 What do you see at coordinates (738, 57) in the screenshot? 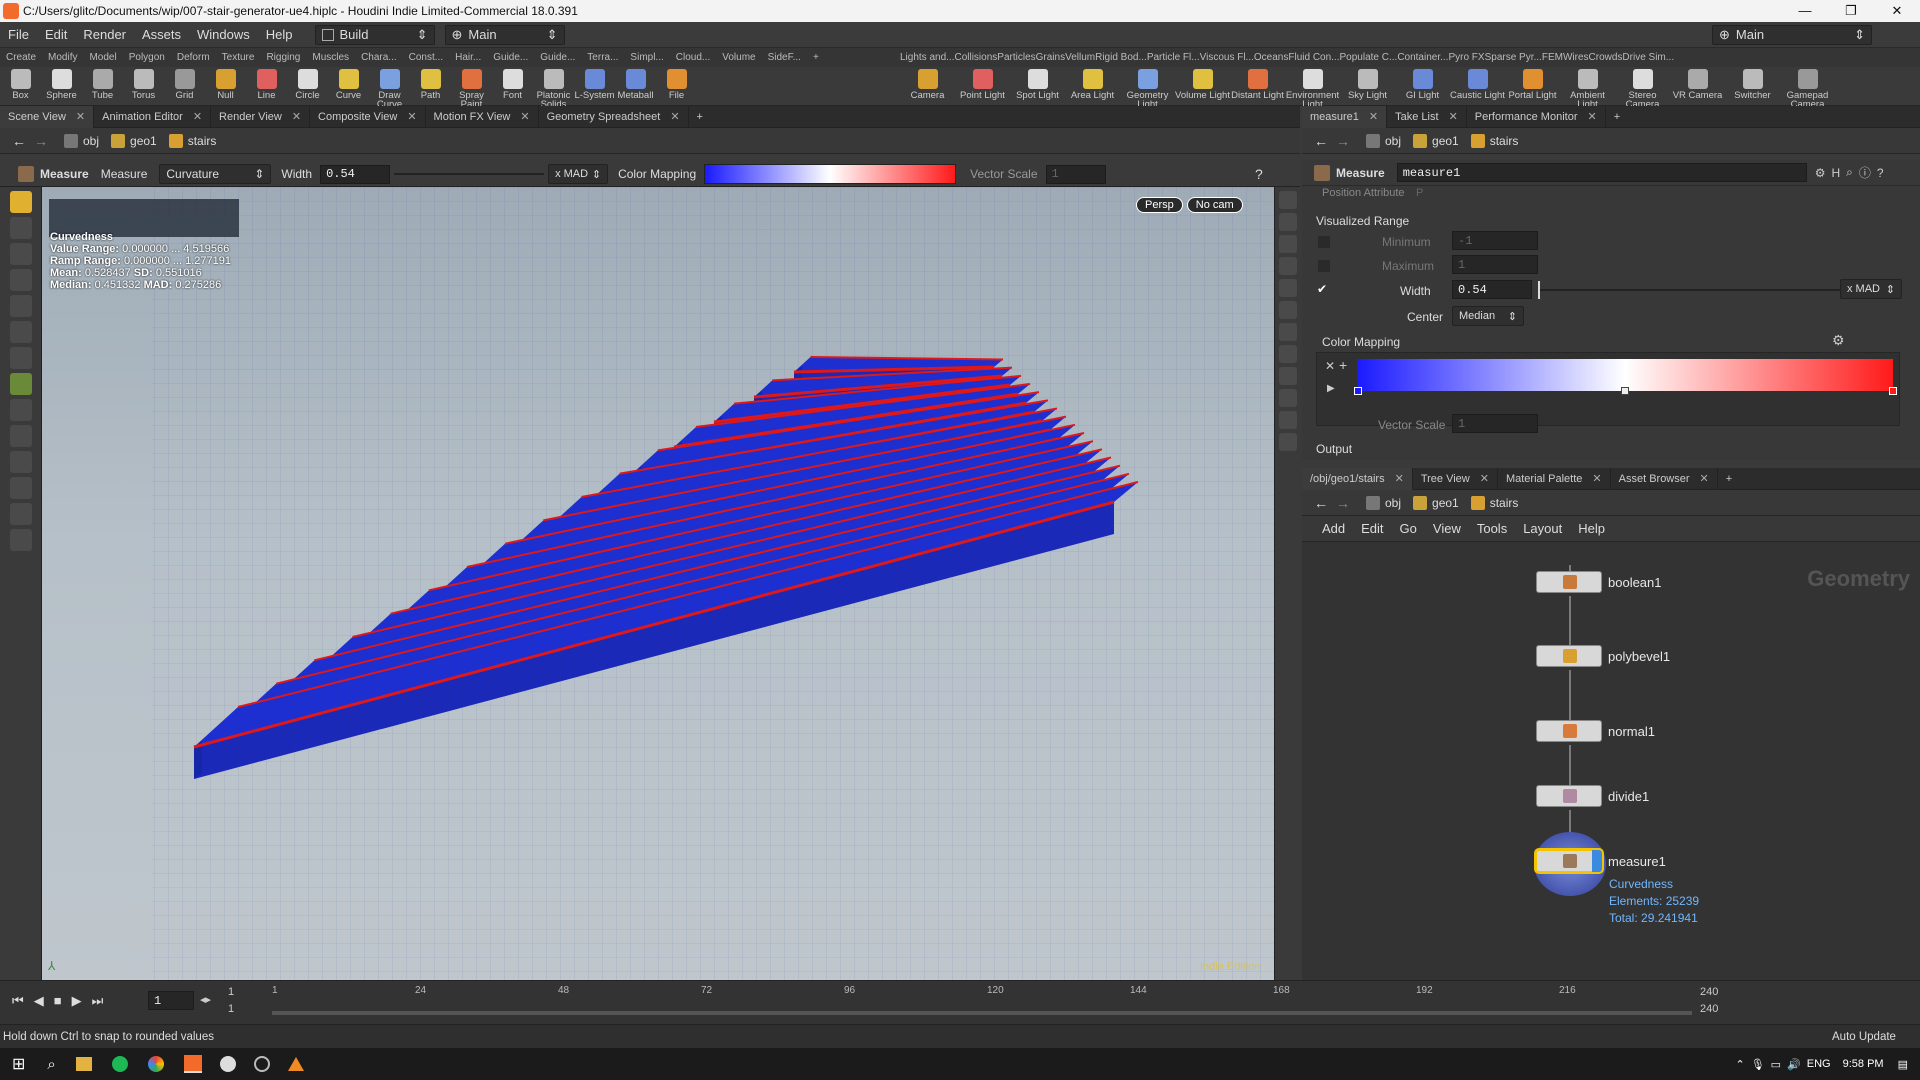
I see `shelf-tab: Volume` at bounding box center [738, 57].